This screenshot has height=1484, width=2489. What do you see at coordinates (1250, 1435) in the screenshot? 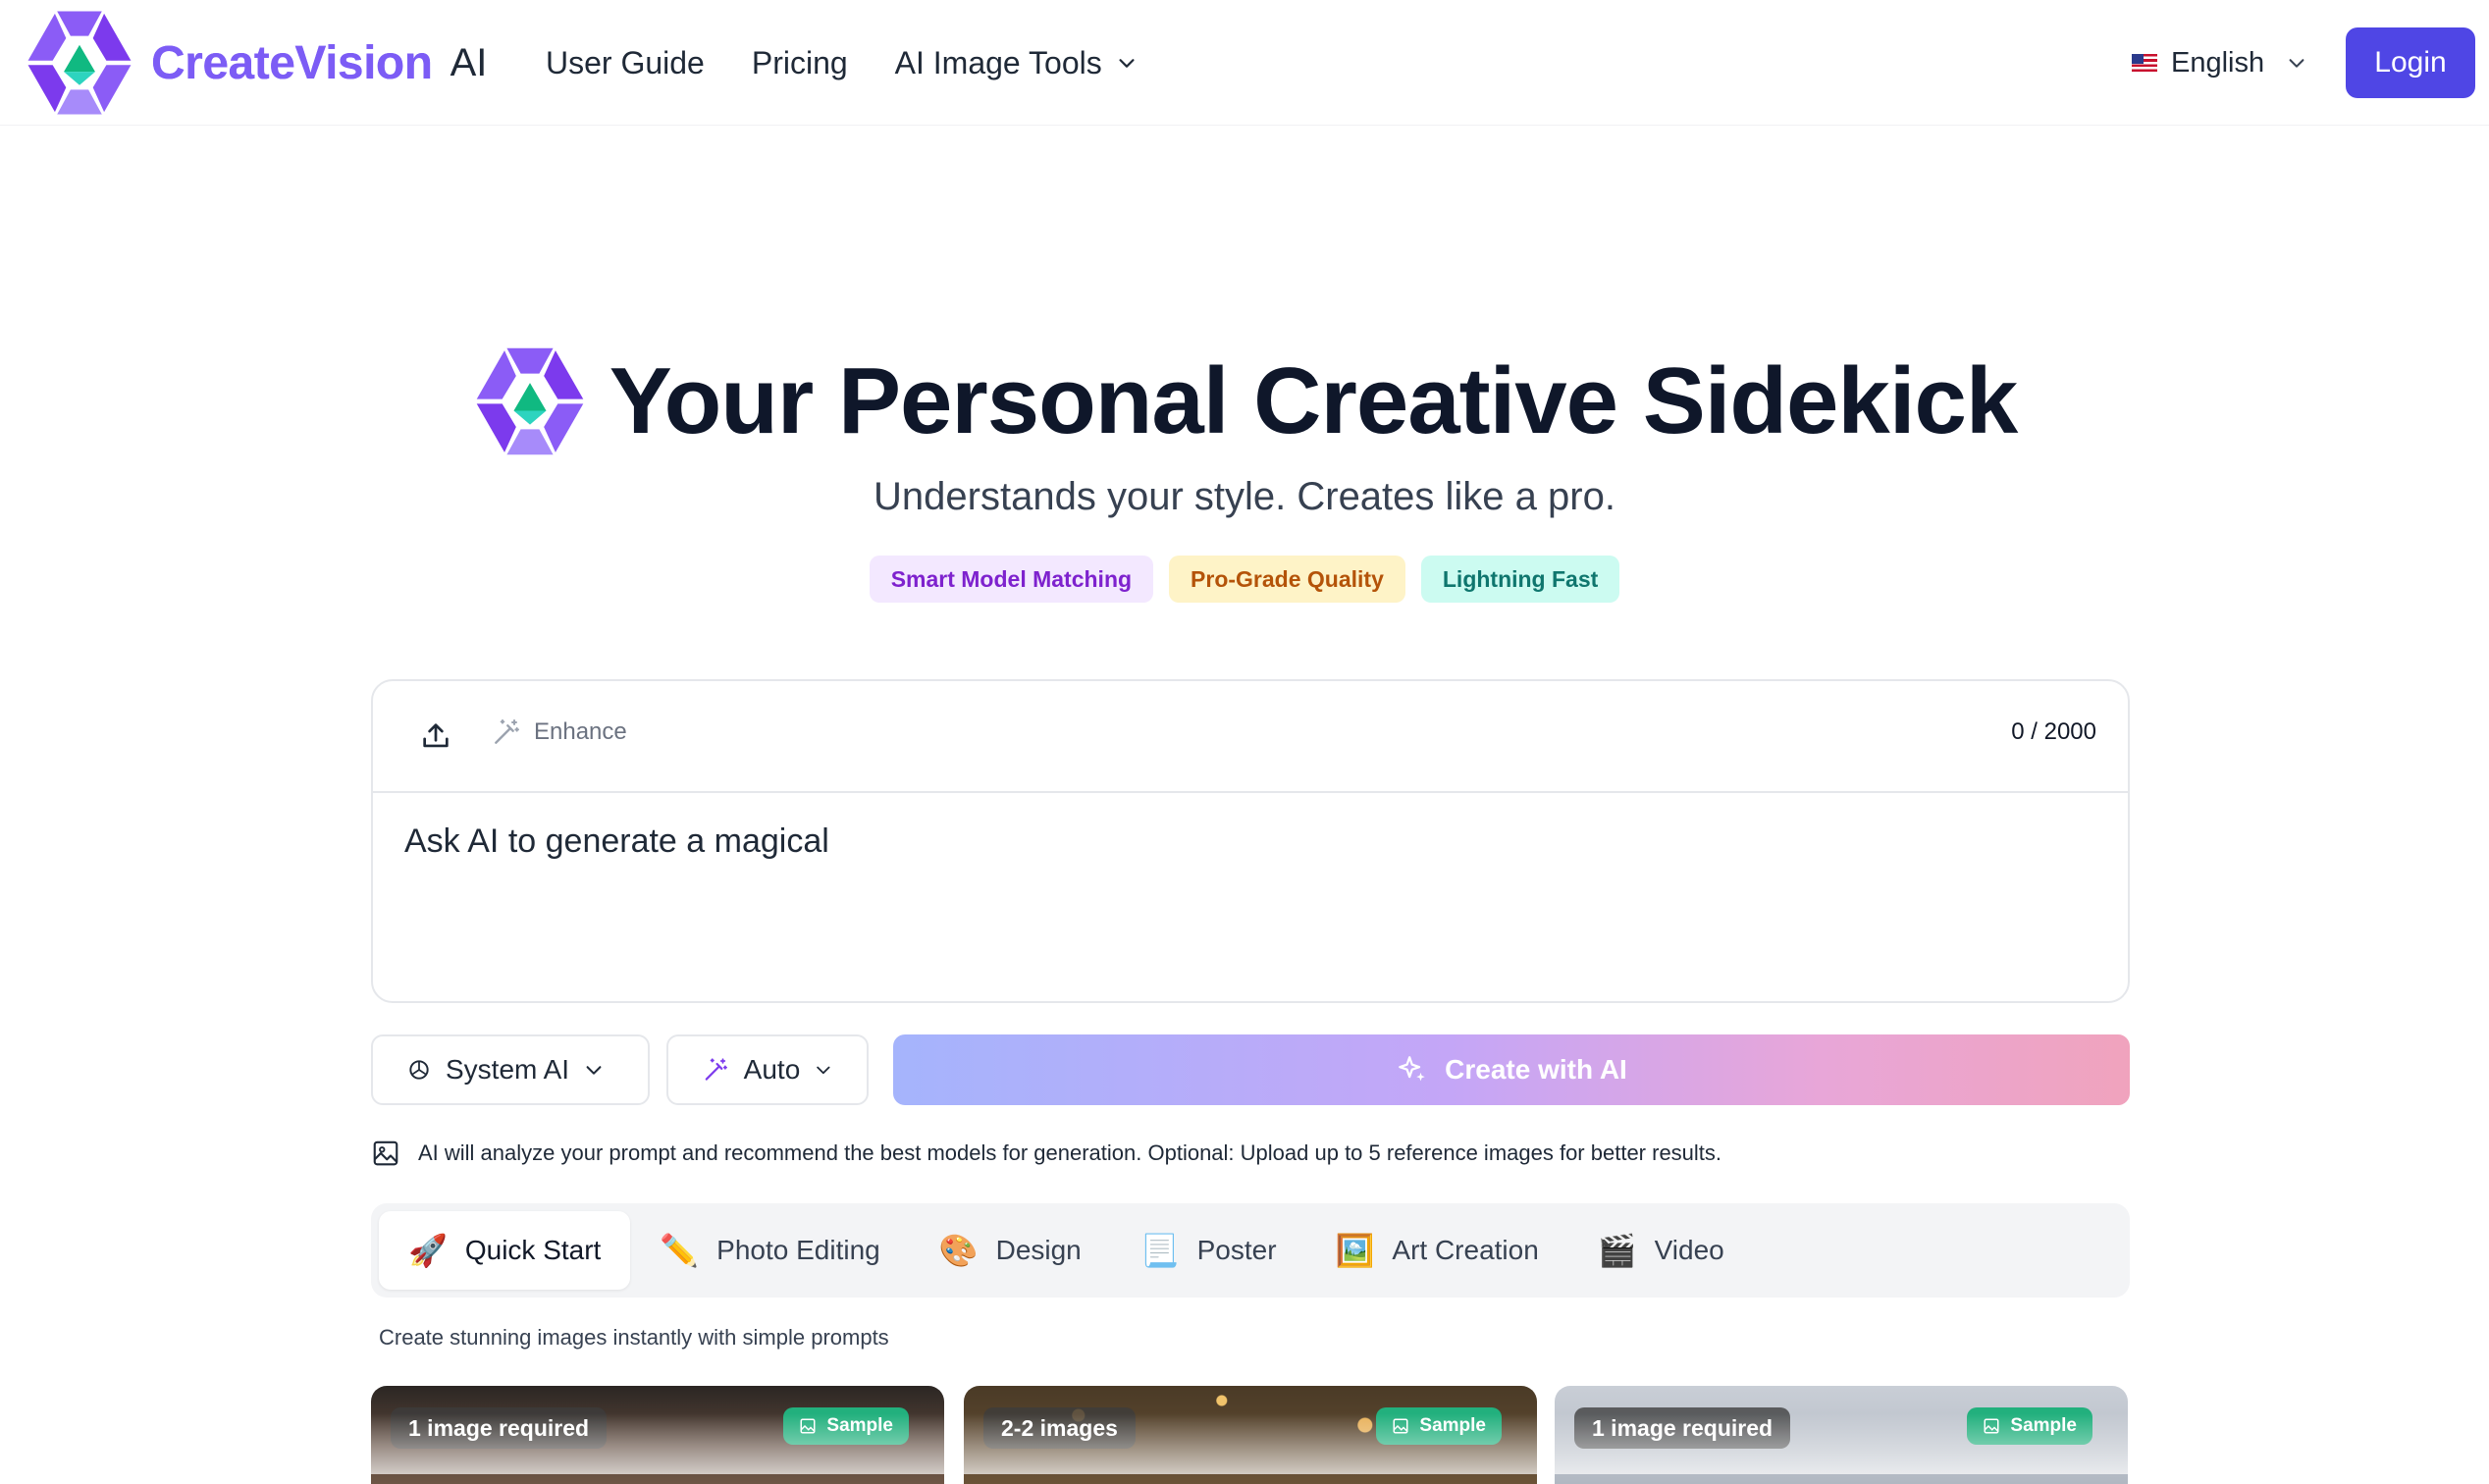
I see `template-card: 2-2 images Sample` at bounding box center [1250, 1435].